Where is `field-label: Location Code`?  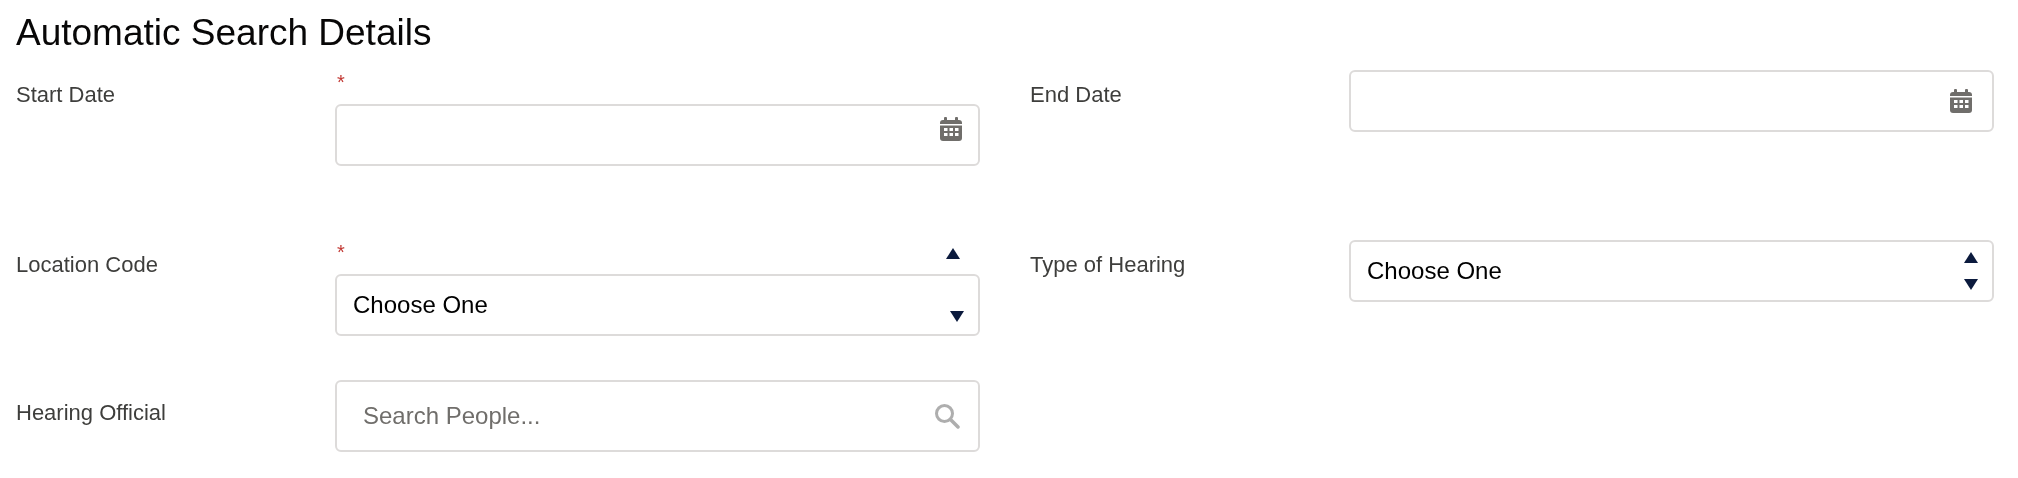
field-label: Location Code is located at coordinates (87, 265).